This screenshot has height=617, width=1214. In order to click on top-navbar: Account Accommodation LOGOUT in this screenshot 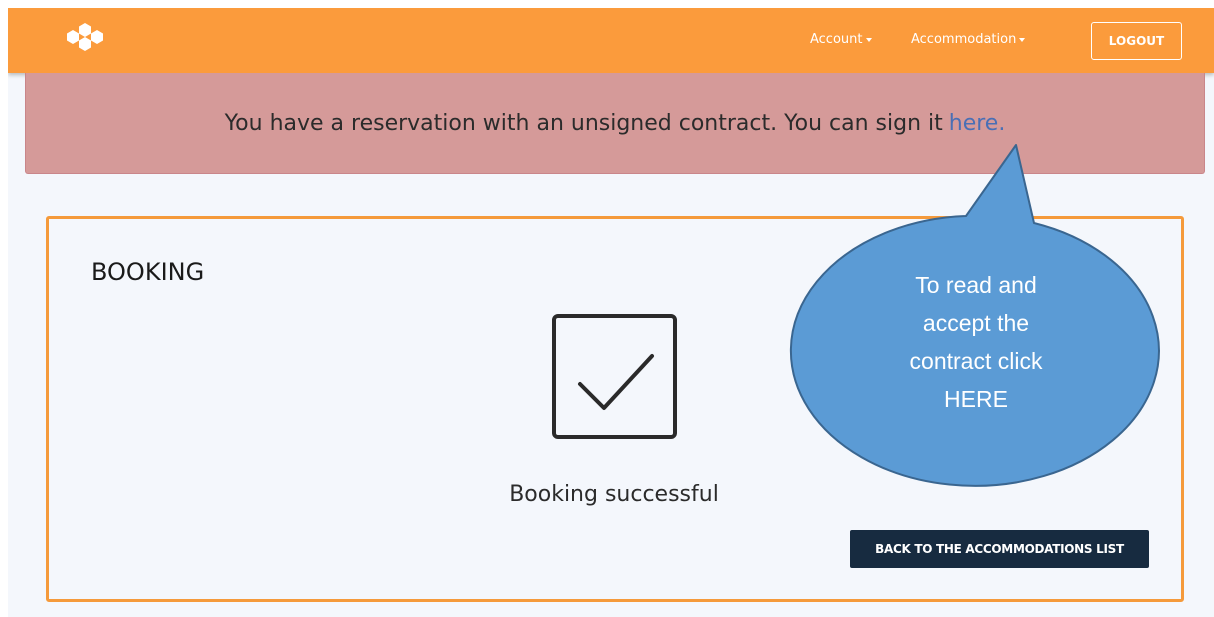, I will do `click(611, 40)`.